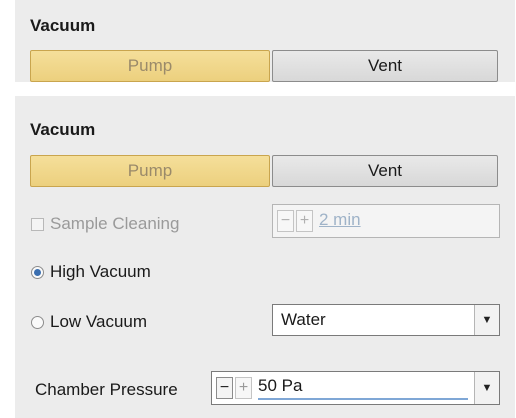  Describe the element at coordinates (37, 322) in the screenshot. I see `low-vacuum-radio` at that location.